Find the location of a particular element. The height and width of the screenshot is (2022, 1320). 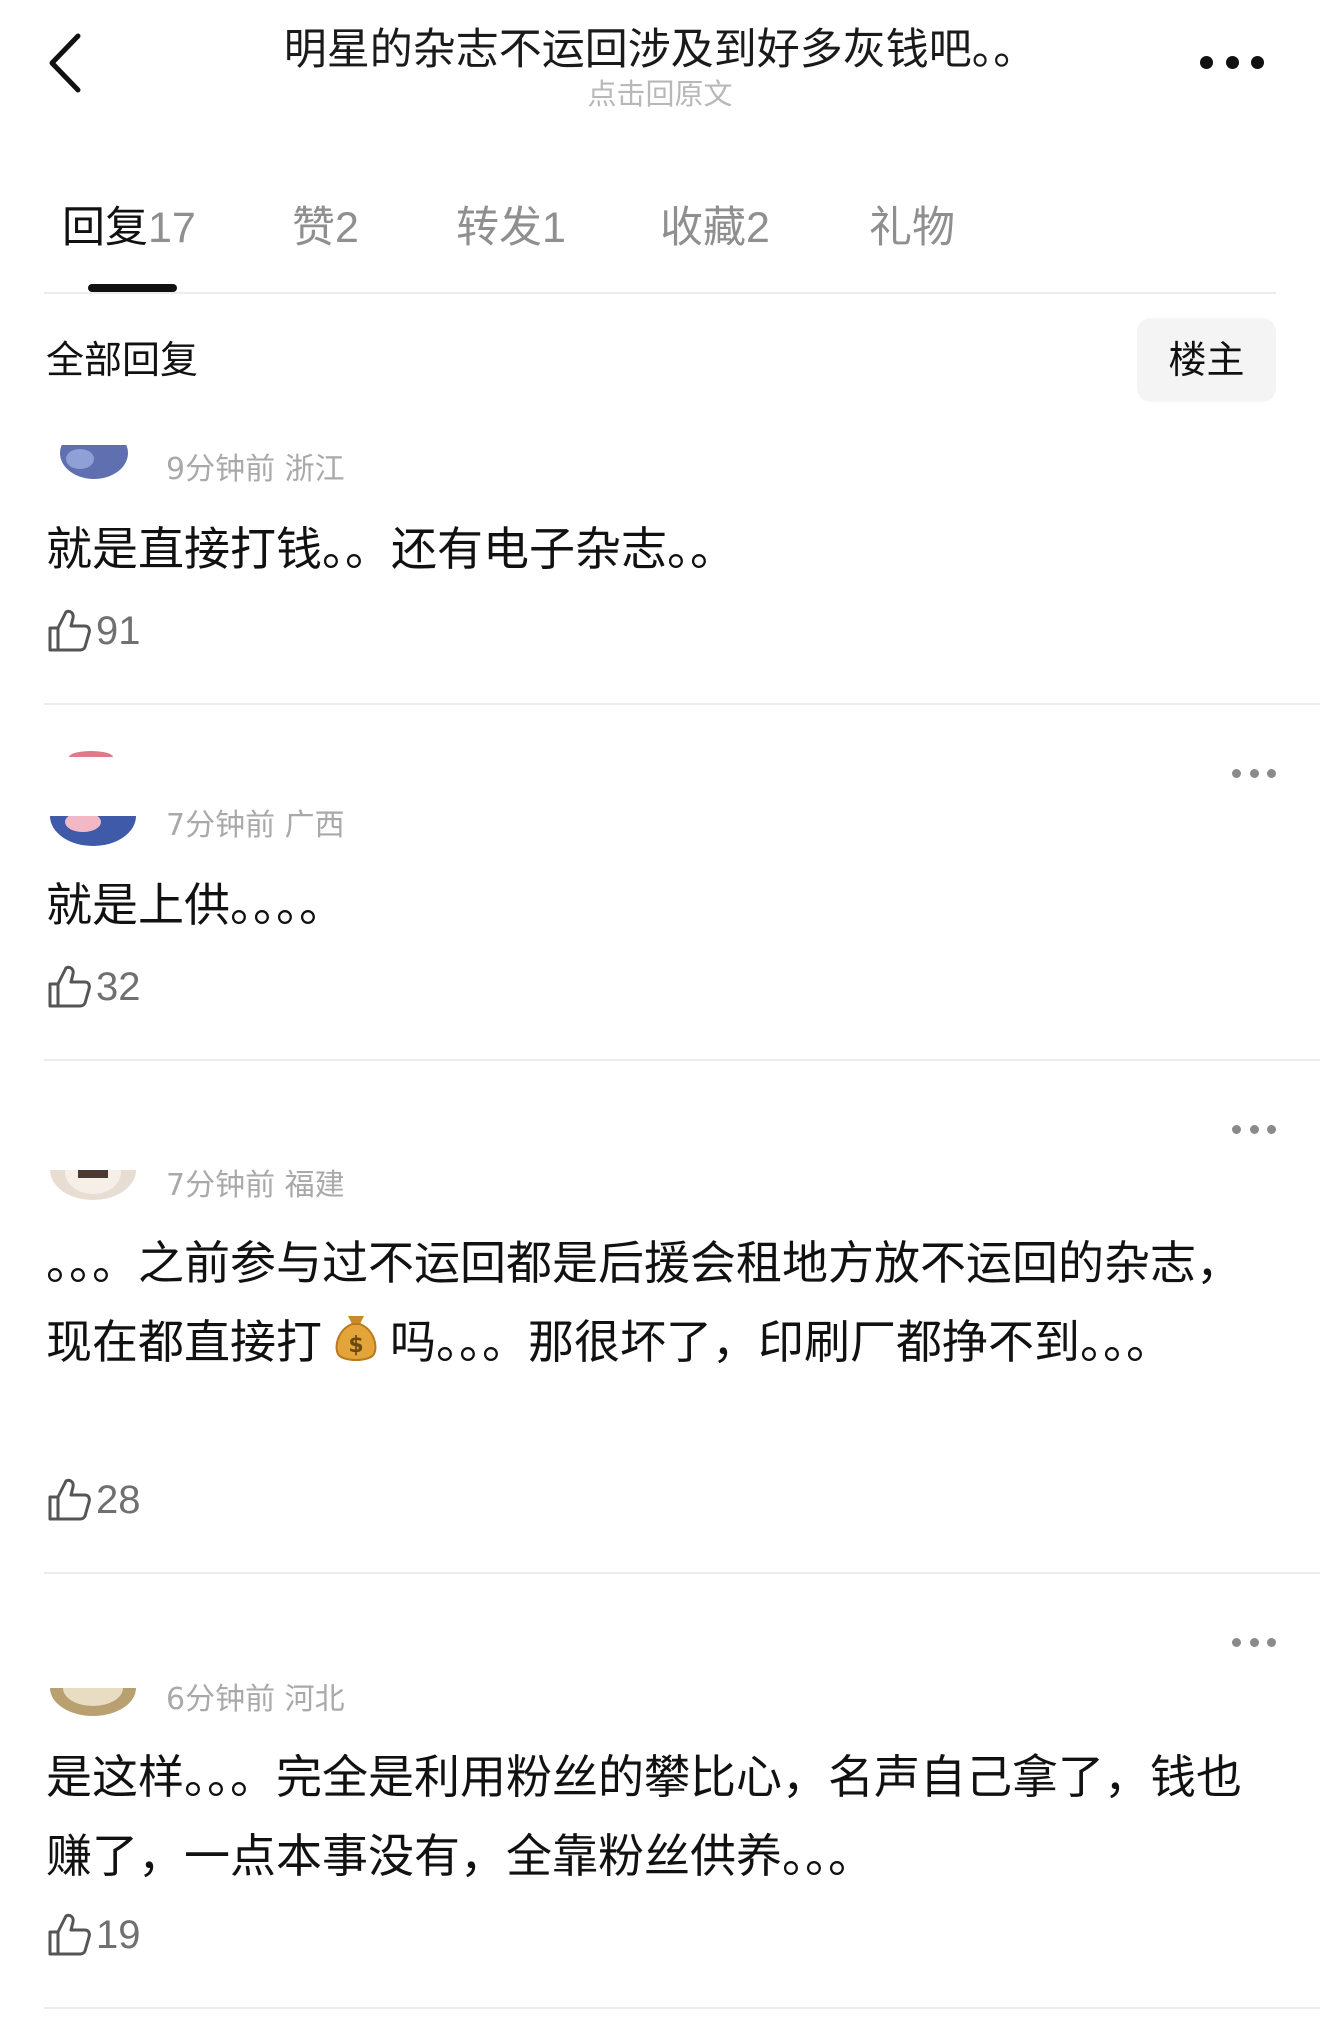

tab-favorites: 收藏2 is located at coordinates (715, 228).